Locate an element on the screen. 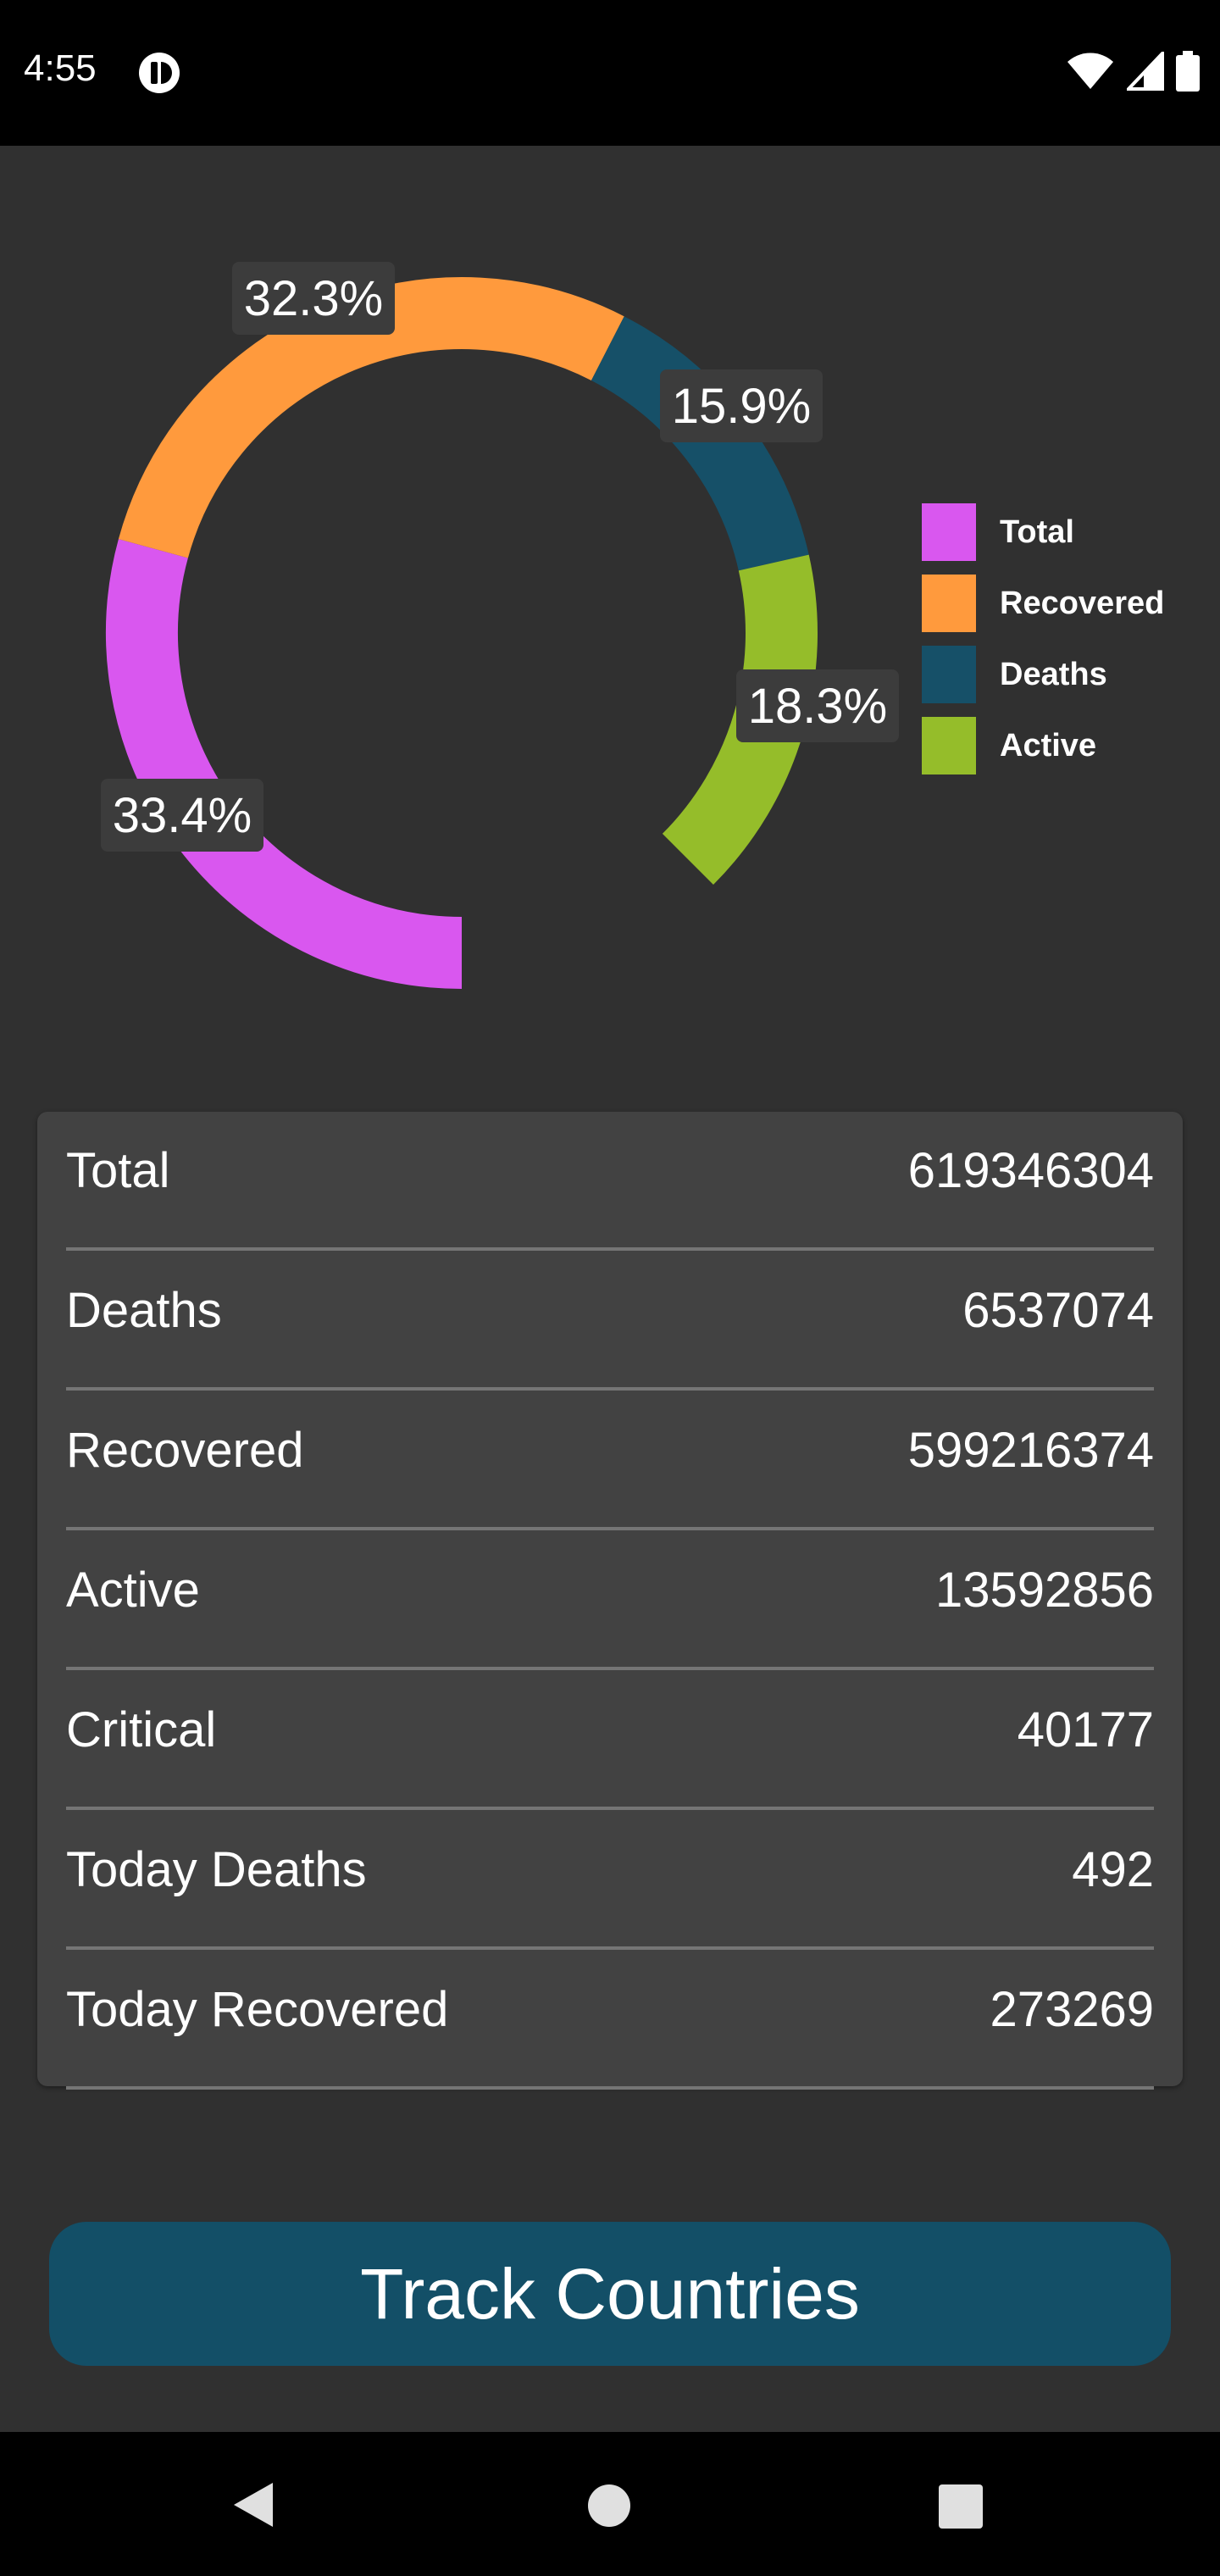  stat-value: 619346304 is located at coordinates (1030, 1170).